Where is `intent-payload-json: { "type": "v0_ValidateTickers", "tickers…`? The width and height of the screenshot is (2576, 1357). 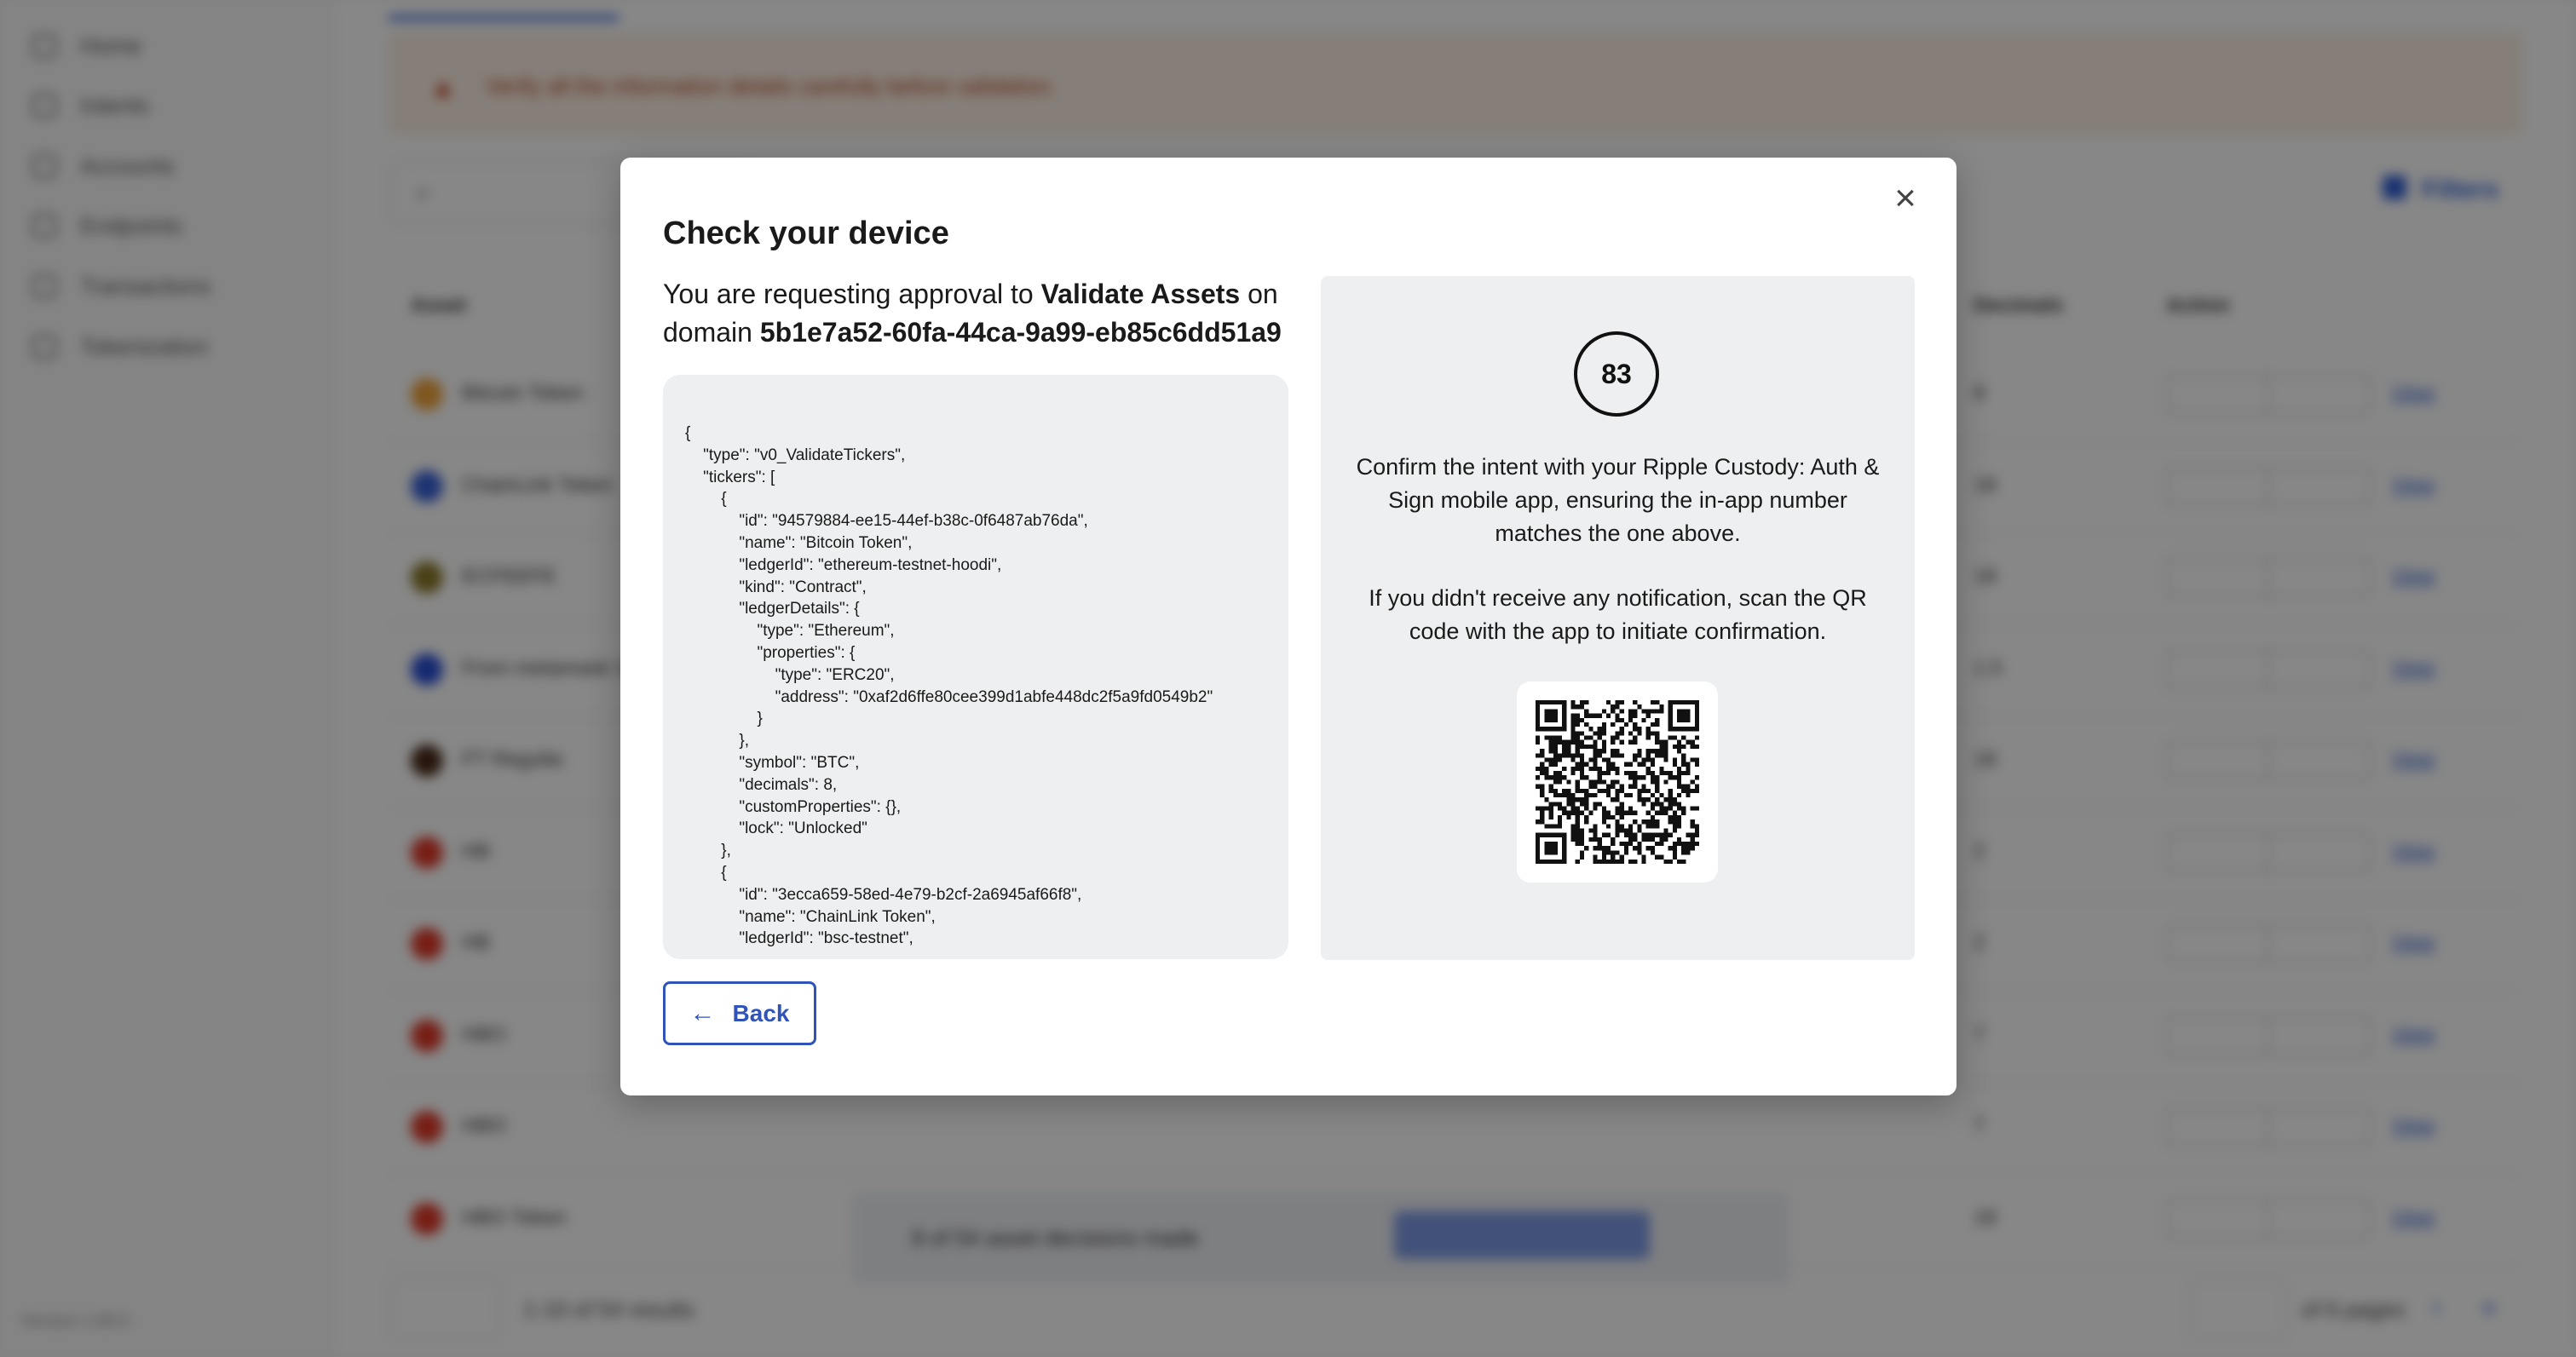 intent-payload-json: { "type": "v0_ValidateTickers", "tickers… is located at coordinates (949, 686).